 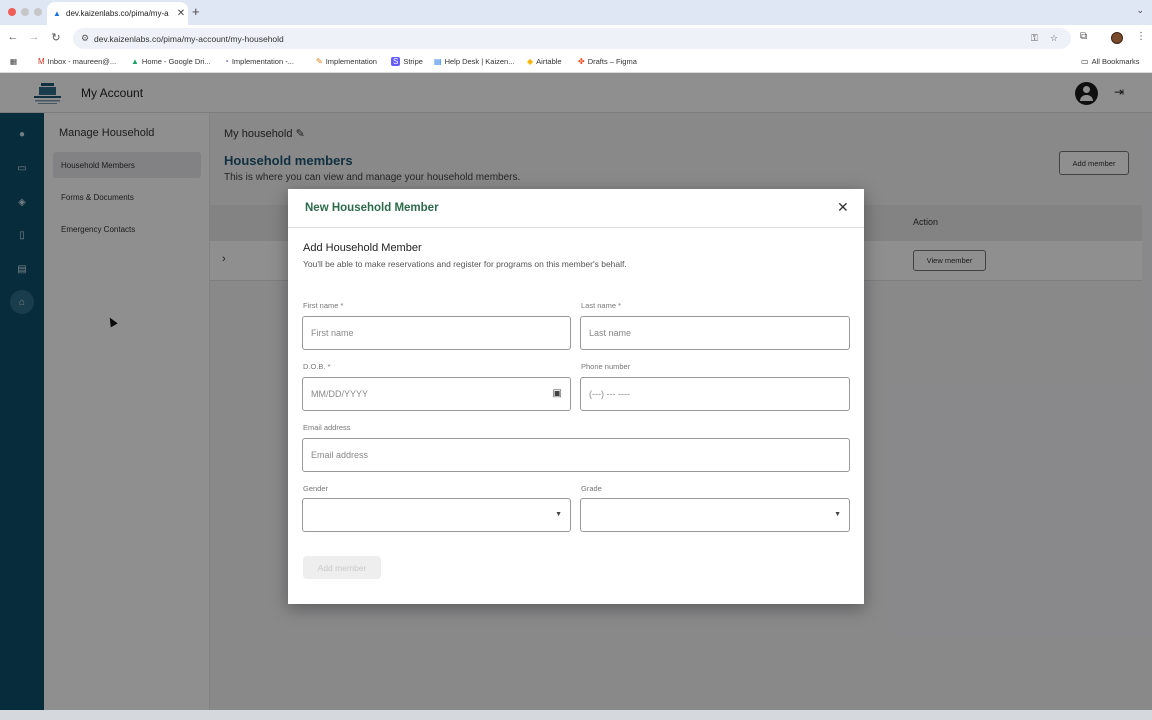 What do you see at coordinates (340, 455) in the screenshot?
I see `email-placeholder: Email address` at bounding box center [340, 455].